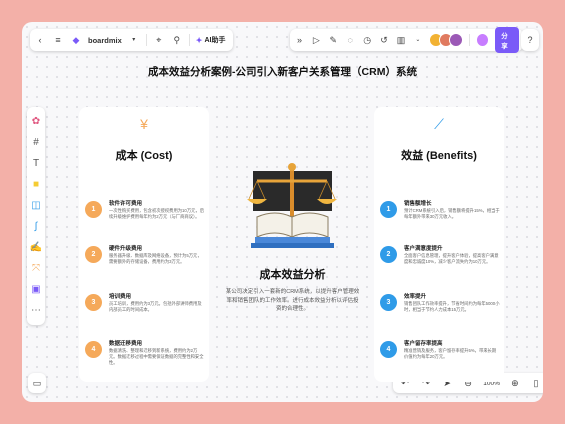 The image size is (565, 424). What do you see at coordinates (36, 248) in the screenshot?
I see `pen-icon: ✍` at bounding box center [36, 248].